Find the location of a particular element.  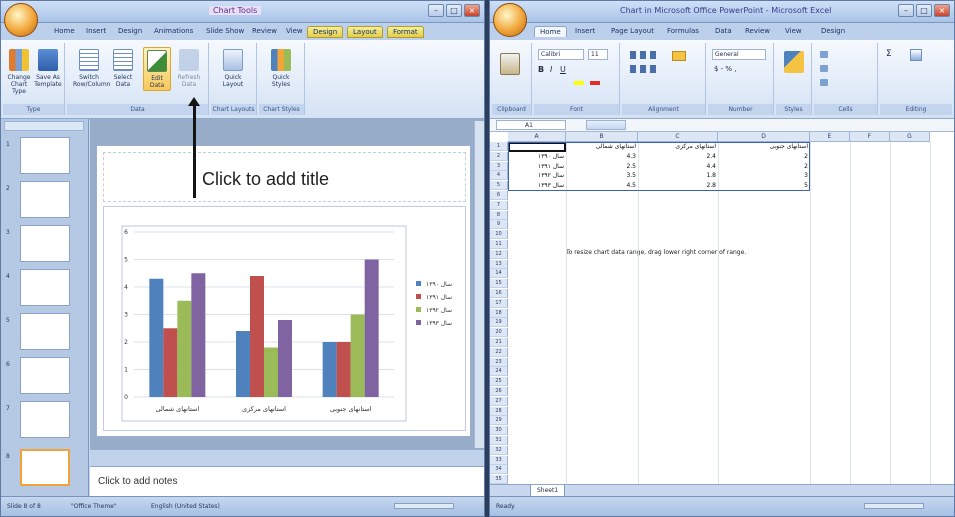

vertical-scrollbar is located at coordinates (479, 284).